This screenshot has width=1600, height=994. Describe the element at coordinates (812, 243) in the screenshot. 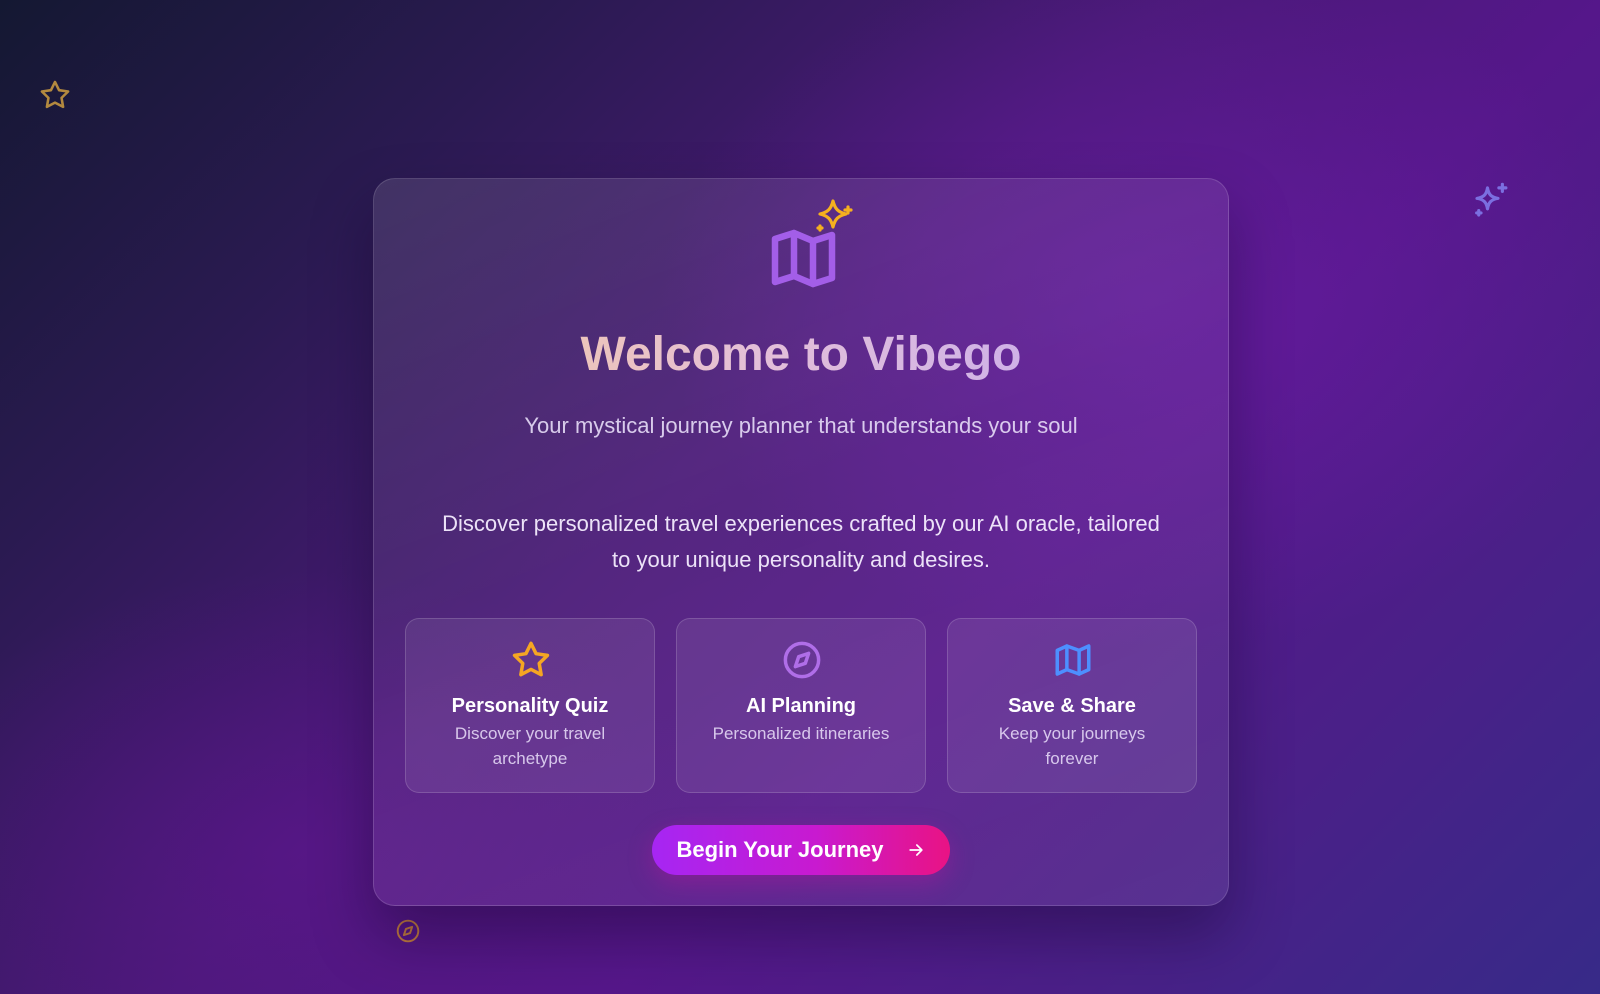

I see `logo-map-sparkles-icon` at that location.